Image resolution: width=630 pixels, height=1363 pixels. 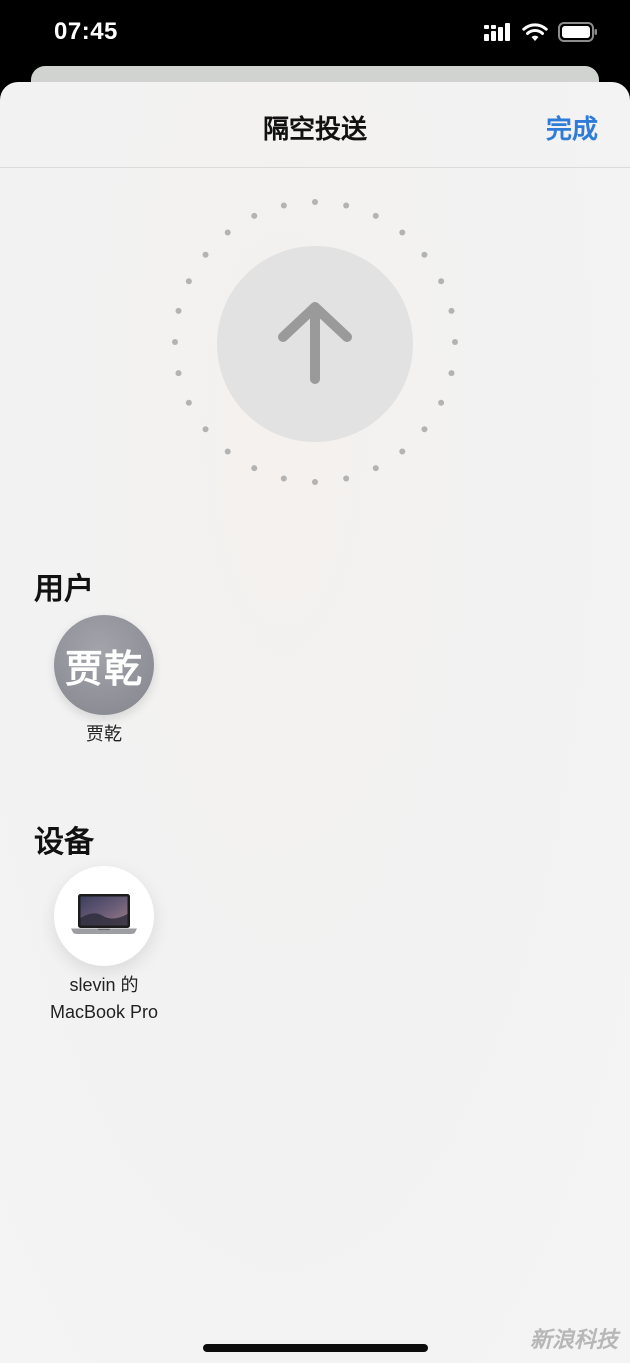 I want to click on avatar-initials: 贾乾, so click(x=103, y=669).